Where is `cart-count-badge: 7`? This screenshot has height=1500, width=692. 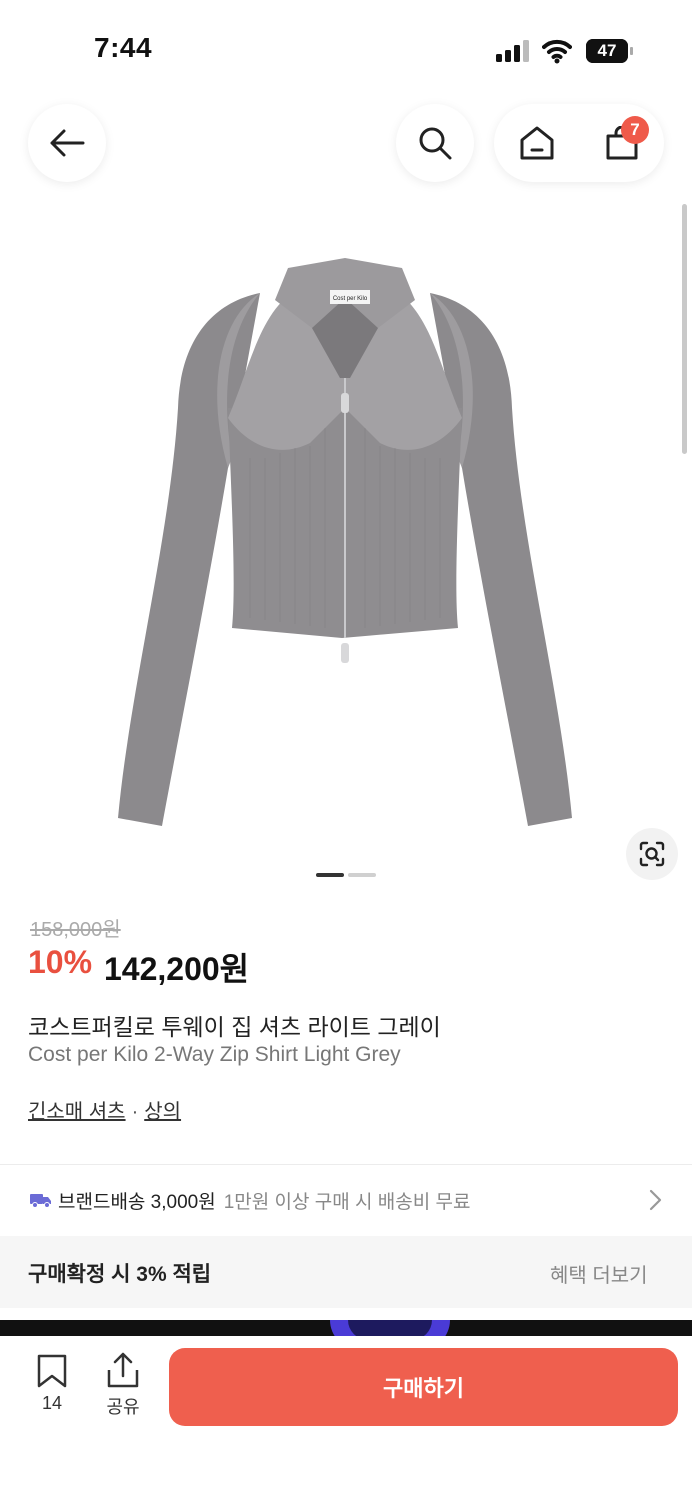
cart-count-badge: 7 is located at coordinates (635, 130).